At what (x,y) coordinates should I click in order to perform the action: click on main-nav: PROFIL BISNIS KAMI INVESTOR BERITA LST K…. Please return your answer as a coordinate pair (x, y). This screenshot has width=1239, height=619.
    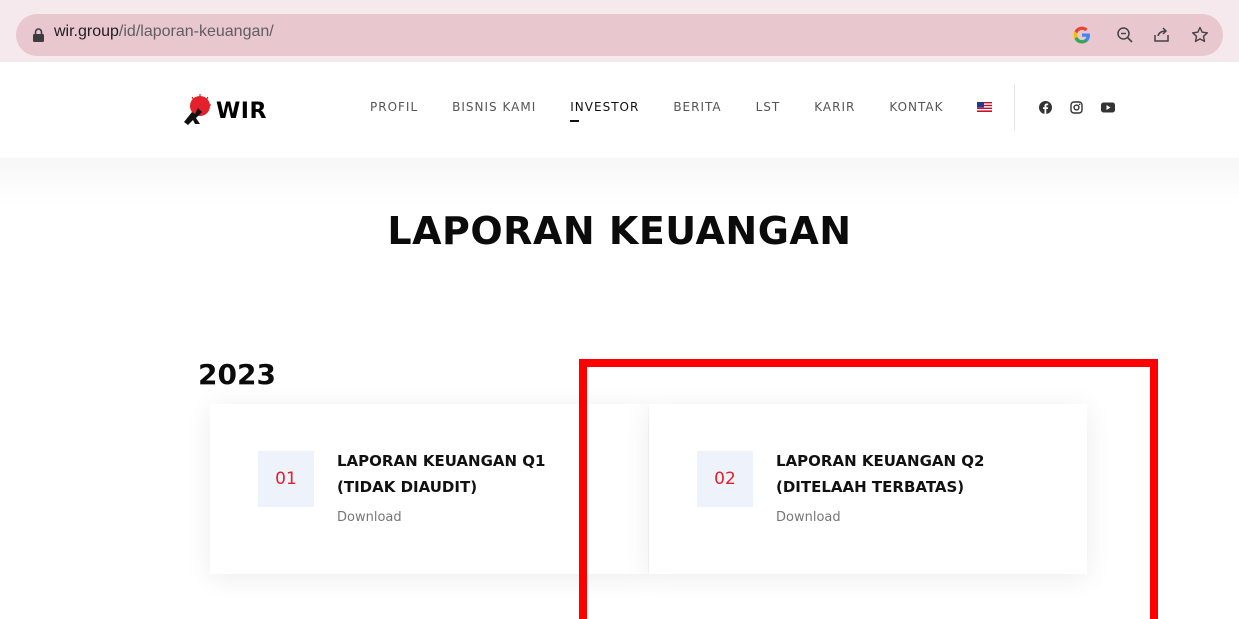
    Looking at the image, I should click on (681, 111).